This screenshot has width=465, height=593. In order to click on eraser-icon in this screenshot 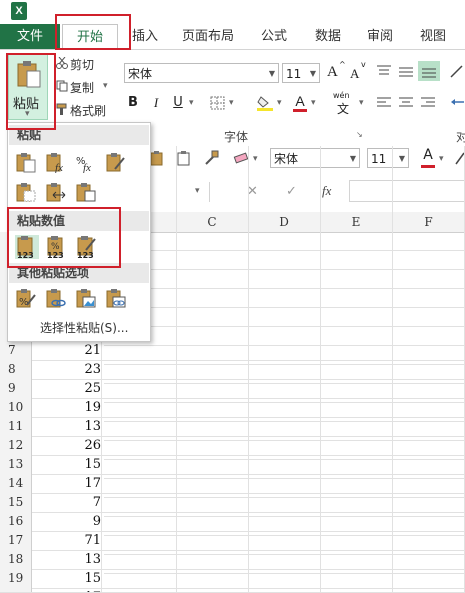, I will do `click(241, 158)`.